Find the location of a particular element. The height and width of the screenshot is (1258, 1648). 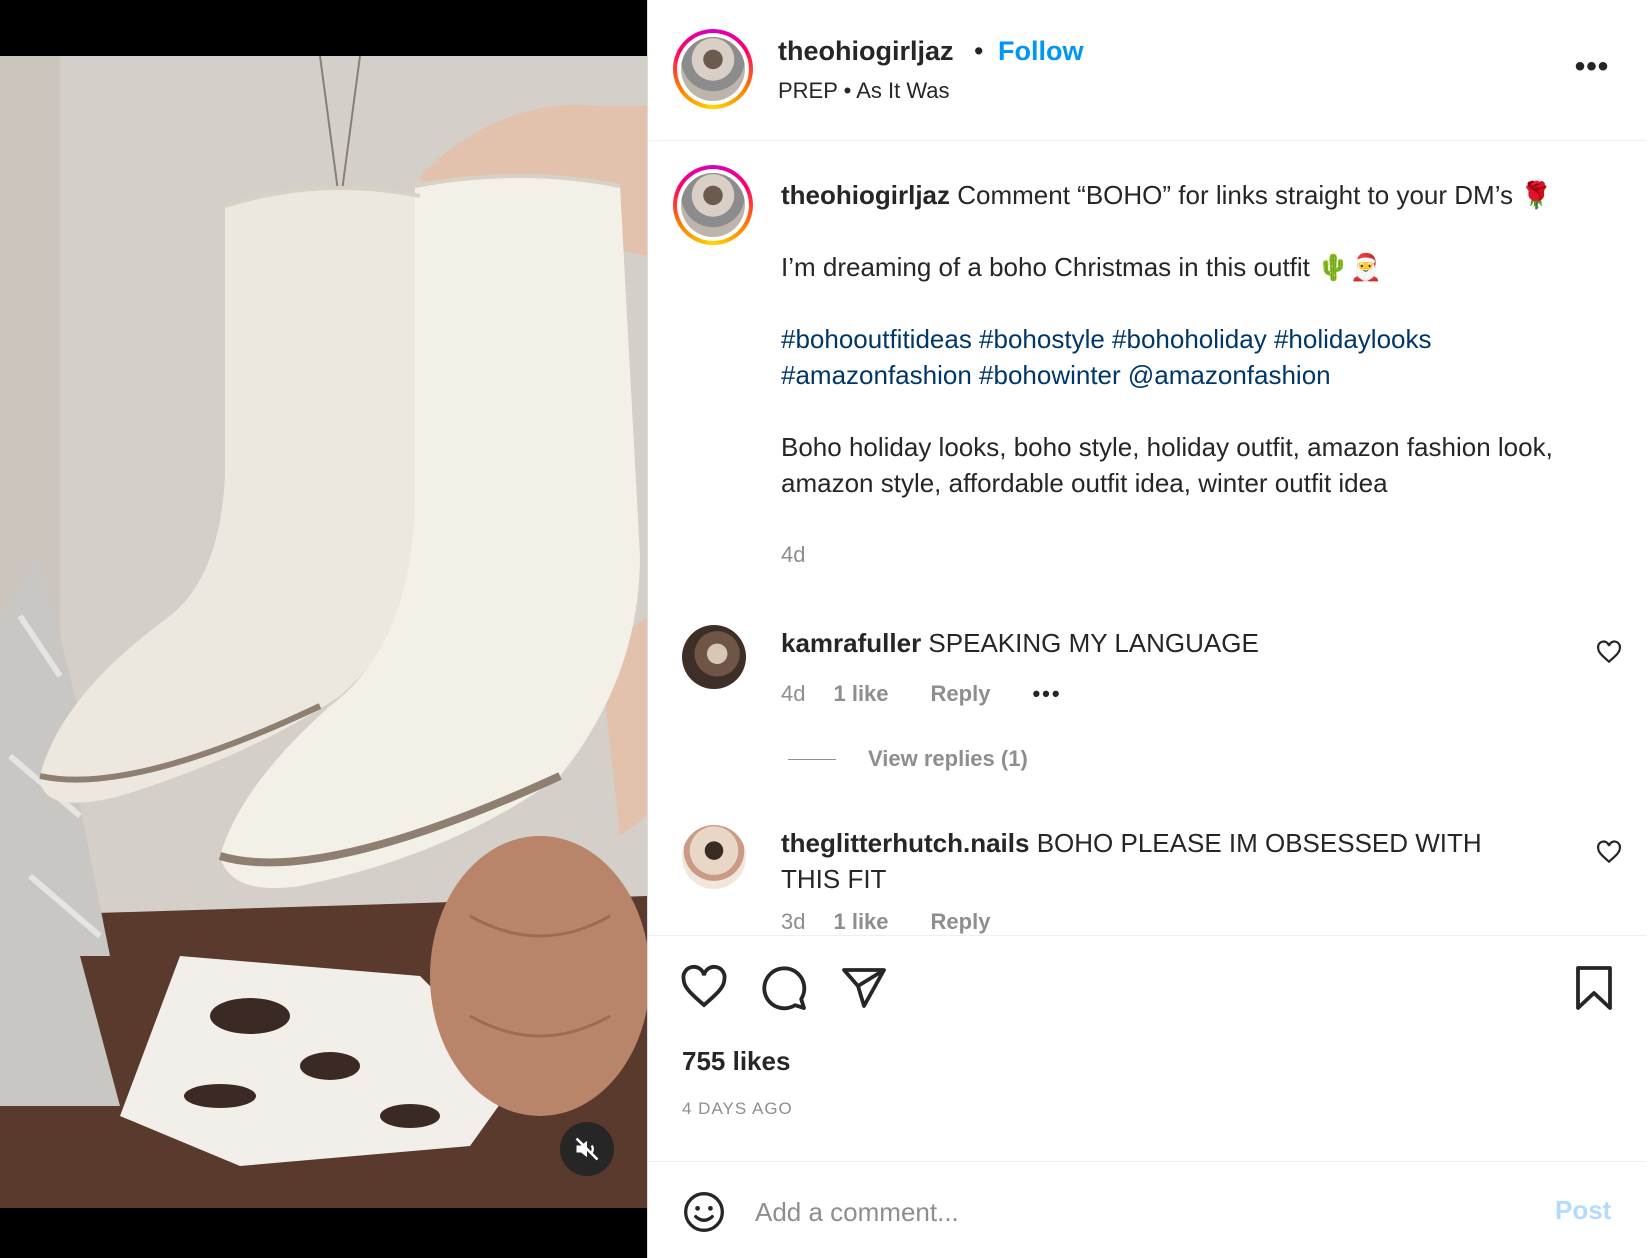

add-comment-bar: Post is located at coordinates (1147, 1209).